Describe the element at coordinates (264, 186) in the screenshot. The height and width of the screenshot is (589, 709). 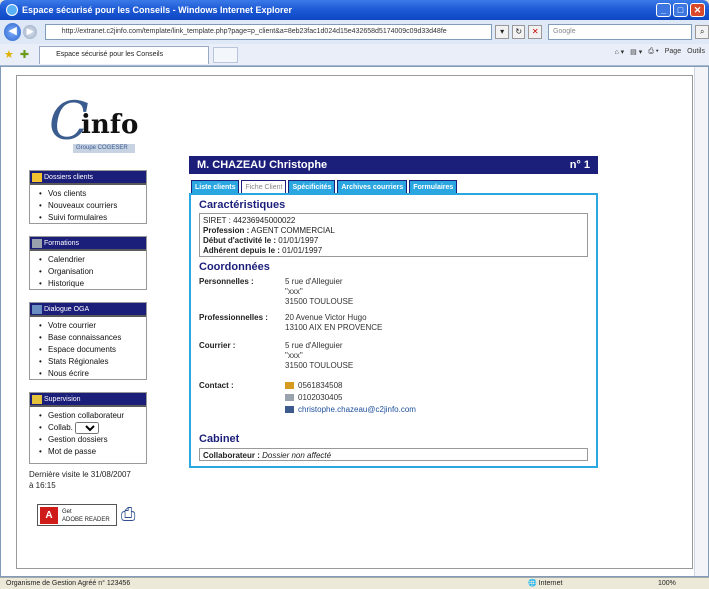
I see `tab-fiche-client: Fiche Client` at that location.